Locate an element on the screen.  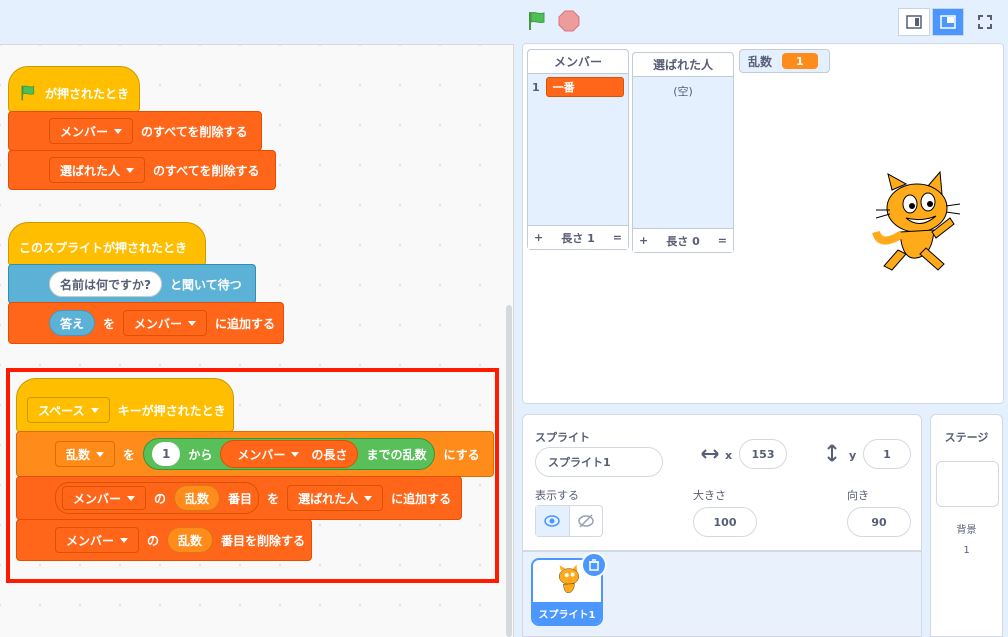
stage-thumbnail is located at coordinates (967, 484).